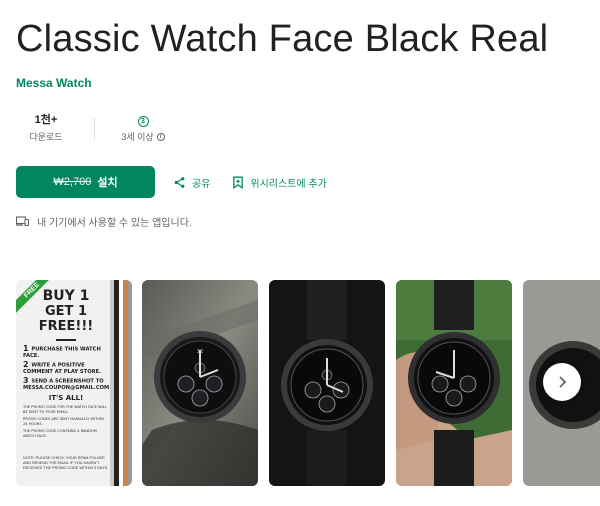 This screenshot has width=600, height=506. I want to click on developer-link: Messa Watch, so click(54, 83).